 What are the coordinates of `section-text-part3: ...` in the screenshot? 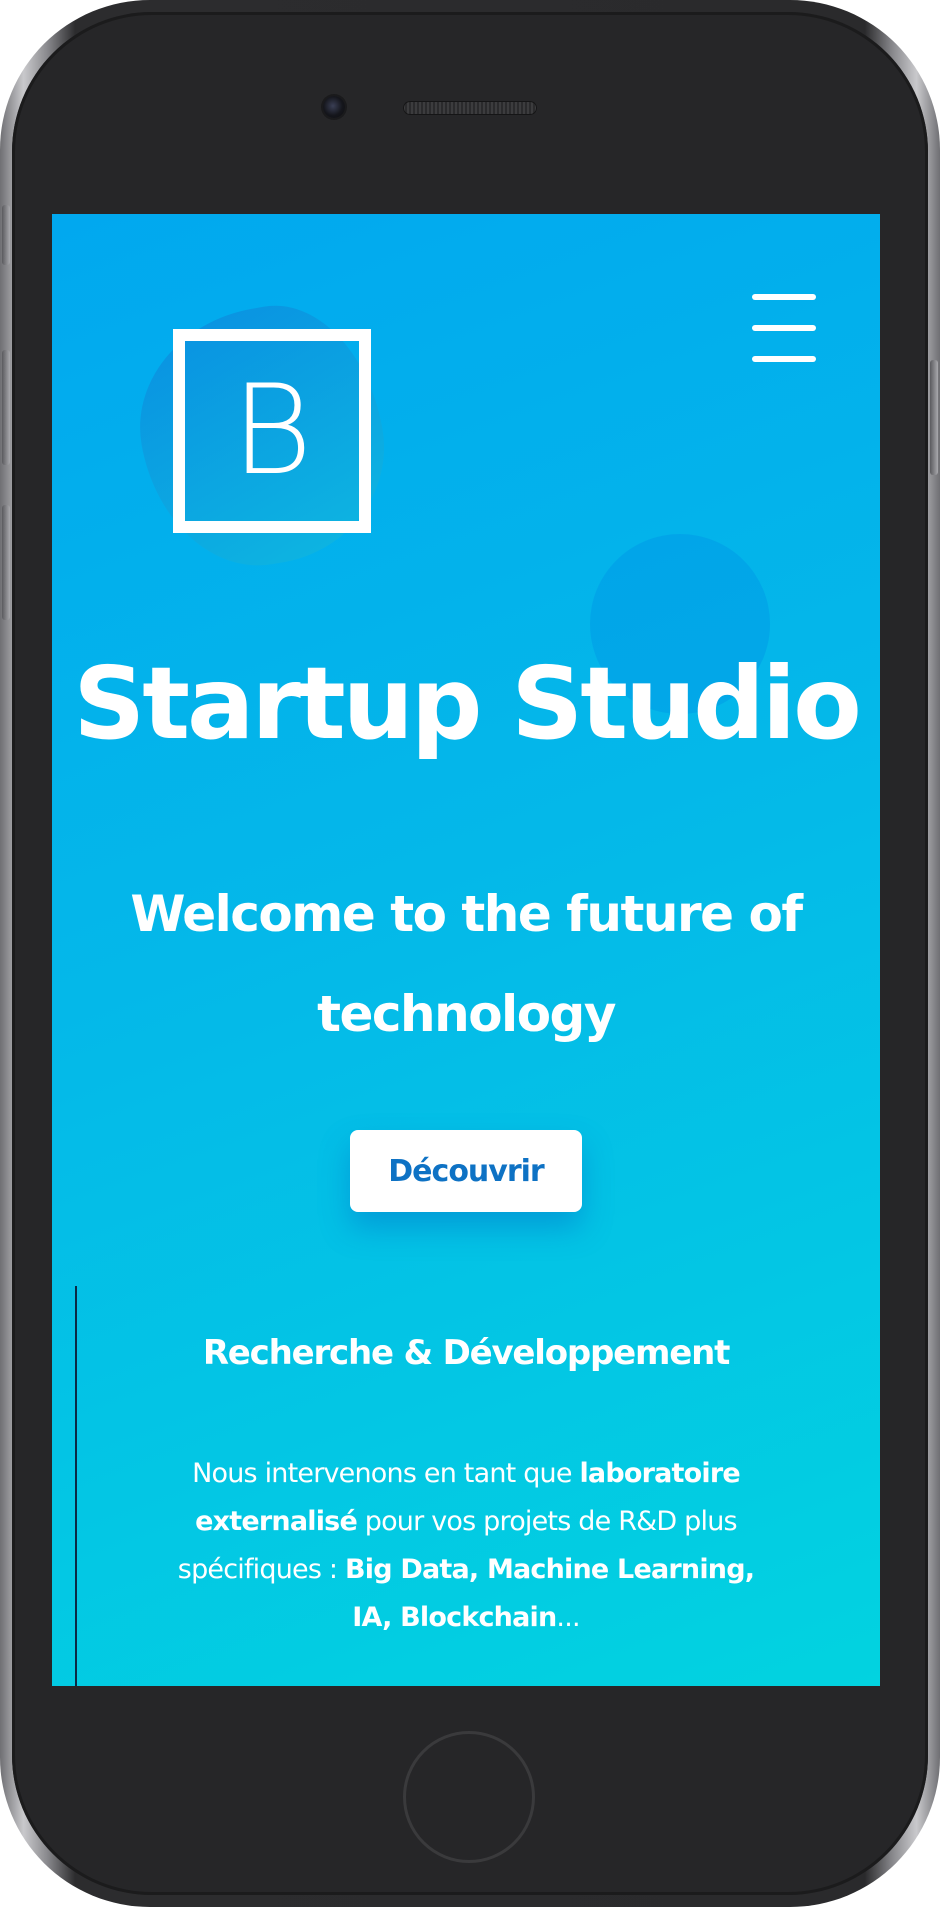 It's located at (568, 1617).